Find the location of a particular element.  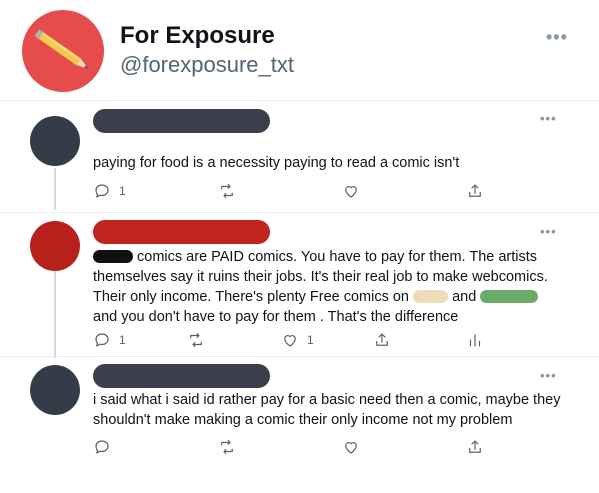

analytics-button is located at coordinates (475, 340).